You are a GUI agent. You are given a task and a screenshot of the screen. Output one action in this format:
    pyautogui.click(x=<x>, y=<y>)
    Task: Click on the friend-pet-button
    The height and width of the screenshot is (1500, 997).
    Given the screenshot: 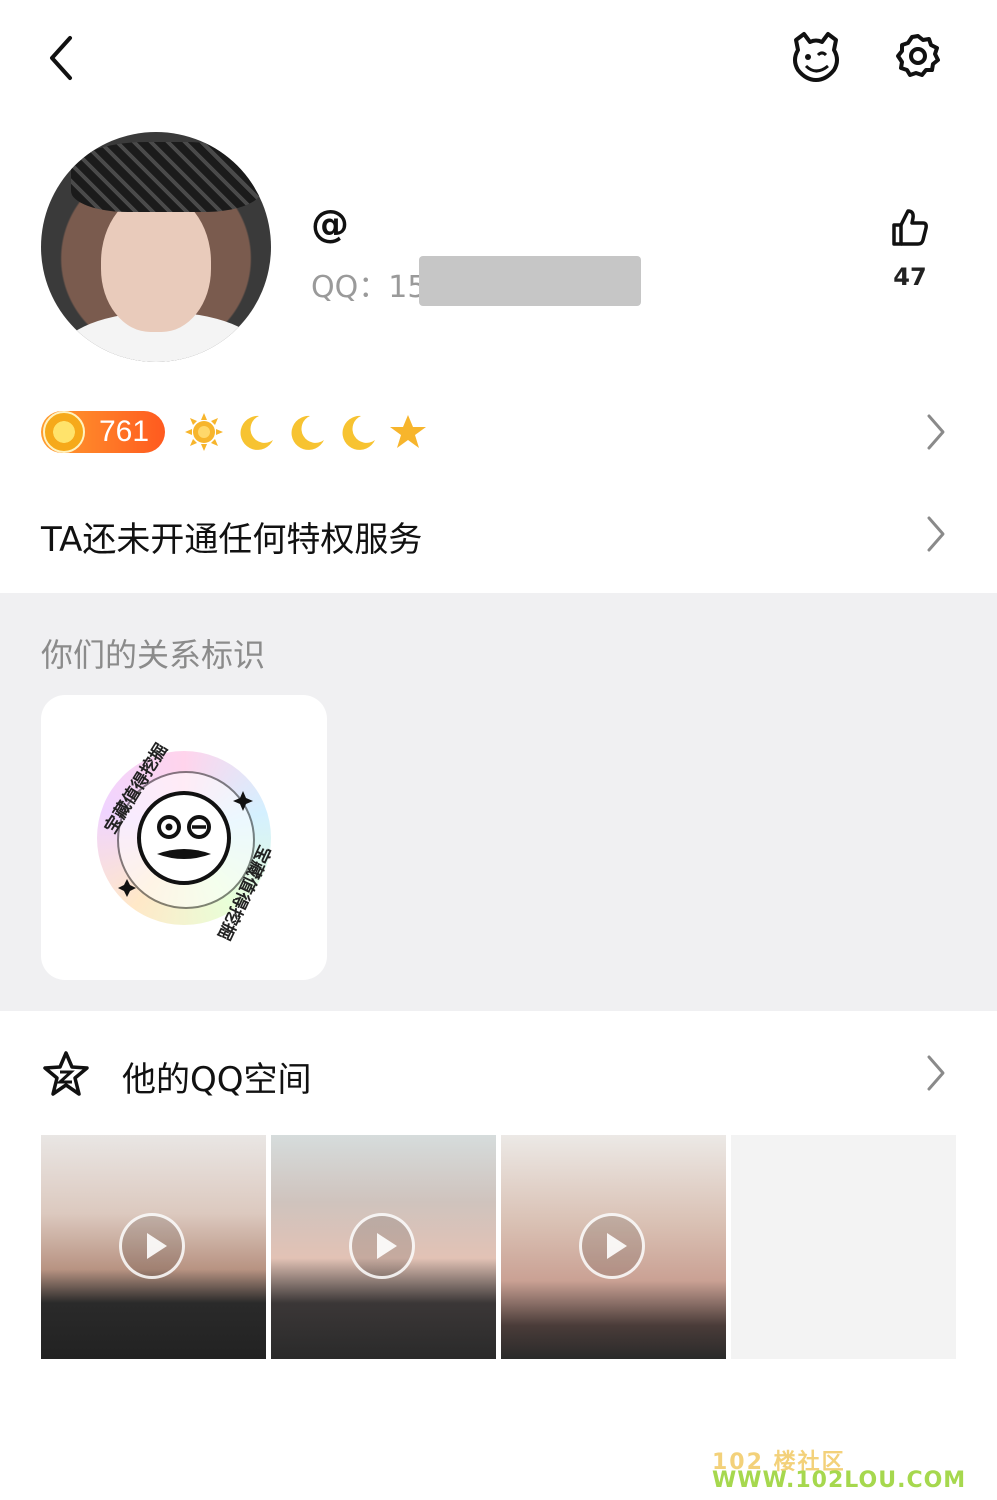 What is the action you would take?
    pyautogui.click(x=816, y=56)
    